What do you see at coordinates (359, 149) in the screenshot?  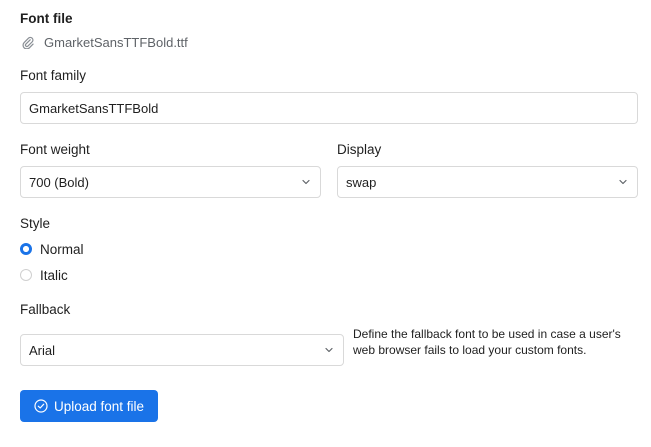 I see `display-label: Display` at bounding box center [359, 149].